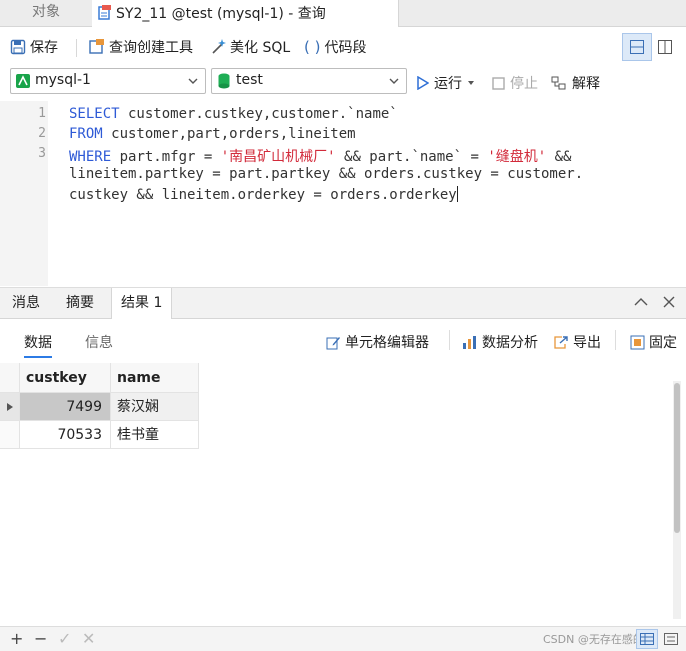 This screenshot has height=651, width=686. What do you see at coordinates (80, 303) in the screenshot?
I see `tab-summary: 摘要` at bounding box center [80, 303].